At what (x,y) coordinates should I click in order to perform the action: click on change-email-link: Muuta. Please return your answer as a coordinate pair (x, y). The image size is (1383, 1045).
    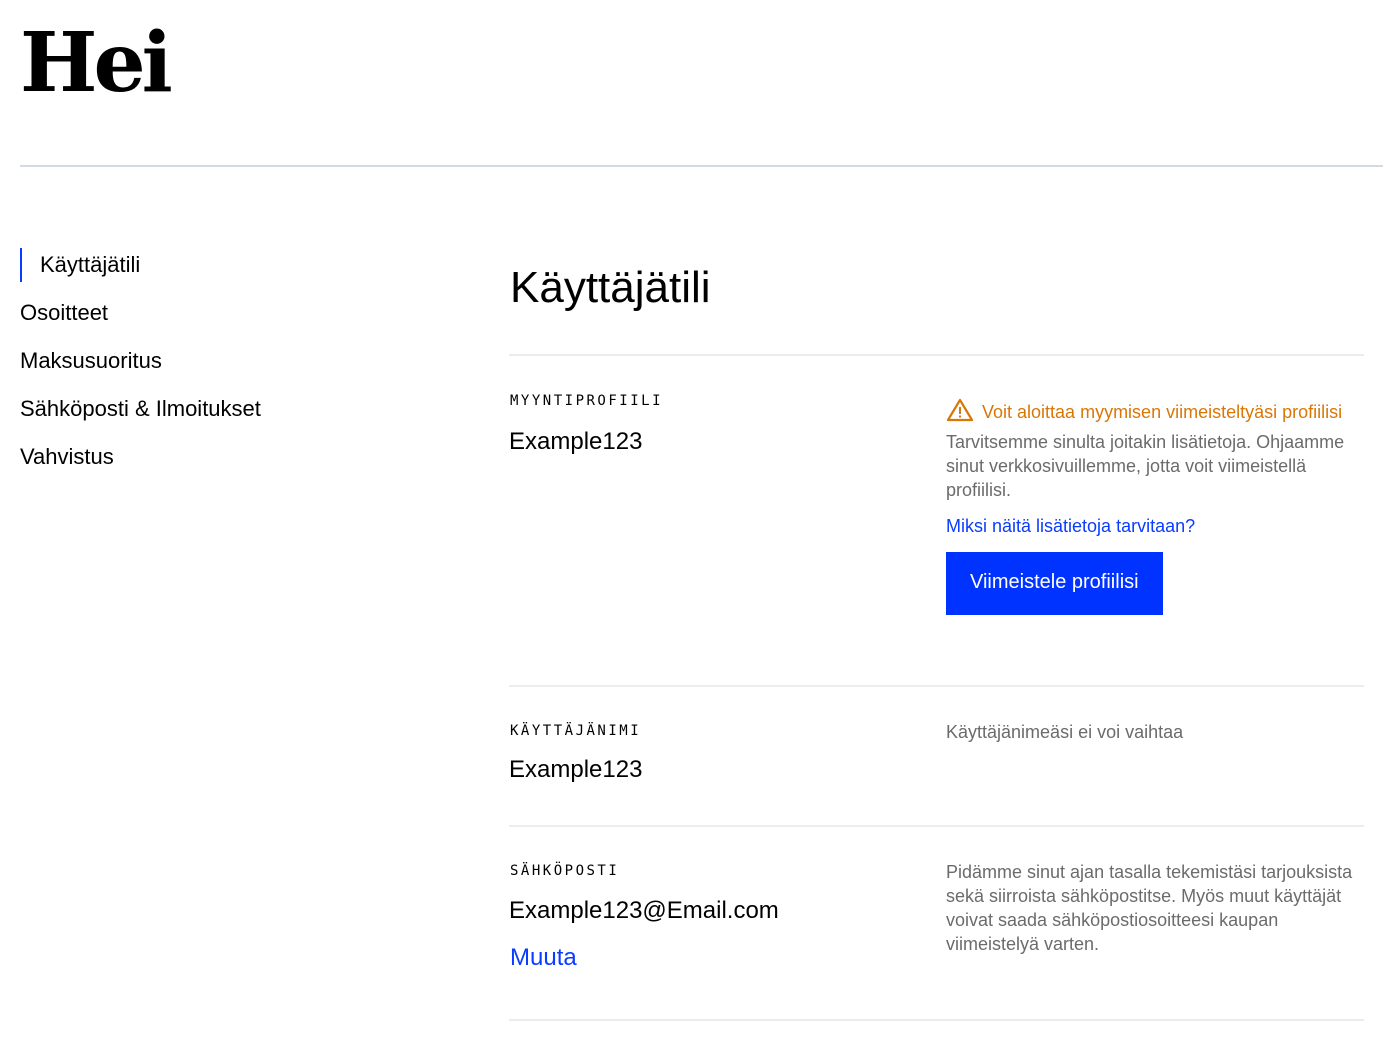
    Looking at the image, I should click on (543, 958).